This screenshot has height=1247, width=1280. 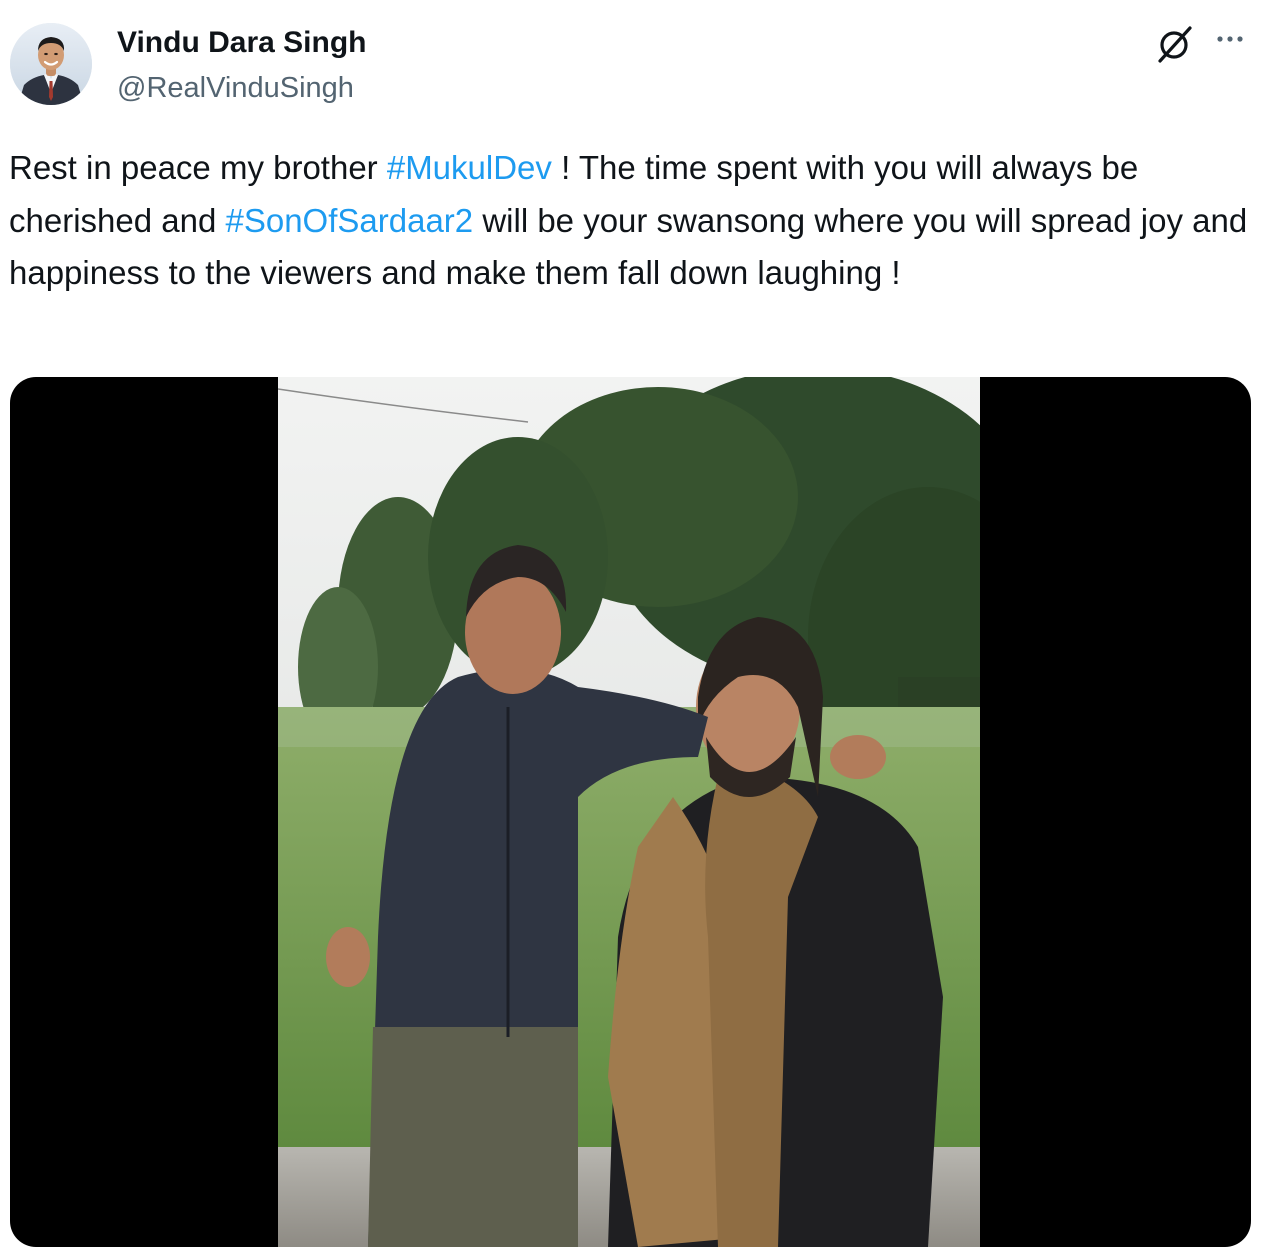 I want to click on grok-icon, so click(x=1175, y=43).